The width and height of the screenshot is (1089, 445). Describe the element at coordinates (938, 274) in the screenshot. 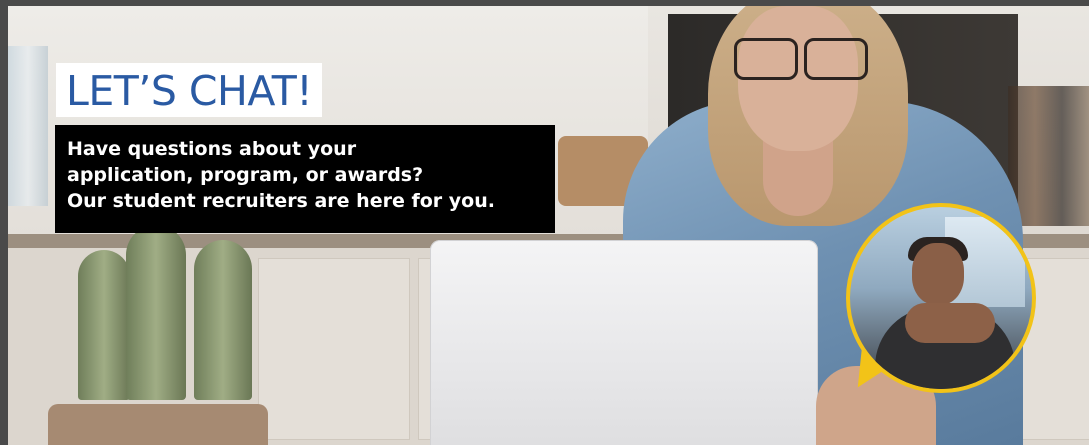

I see `recruiter-head` at that location.